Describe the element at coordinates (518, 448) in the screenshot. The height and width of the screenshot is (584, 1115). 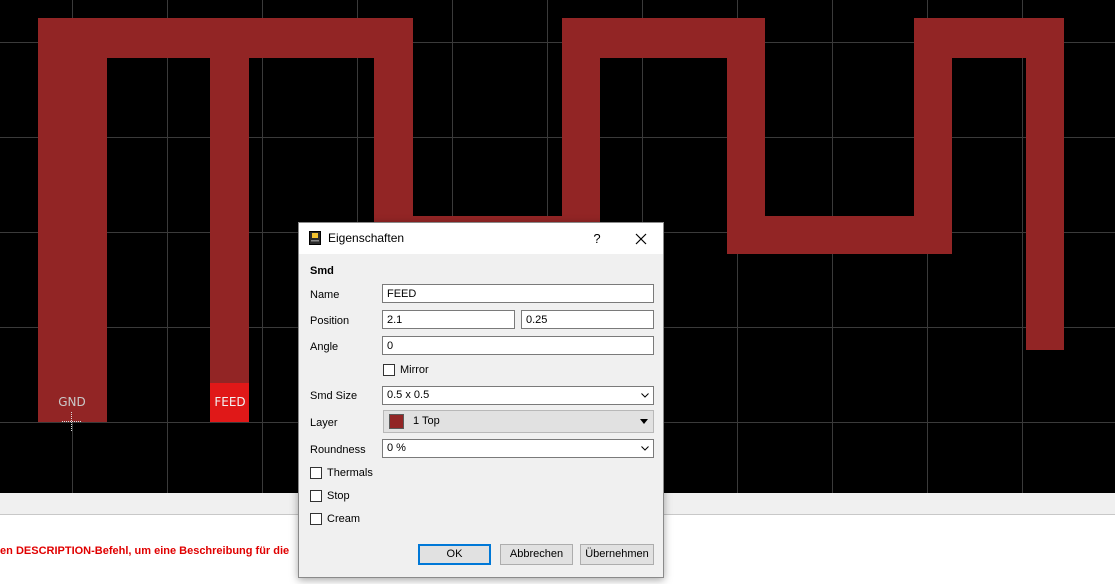
I see `roundness-combo: 0 %` at that location.